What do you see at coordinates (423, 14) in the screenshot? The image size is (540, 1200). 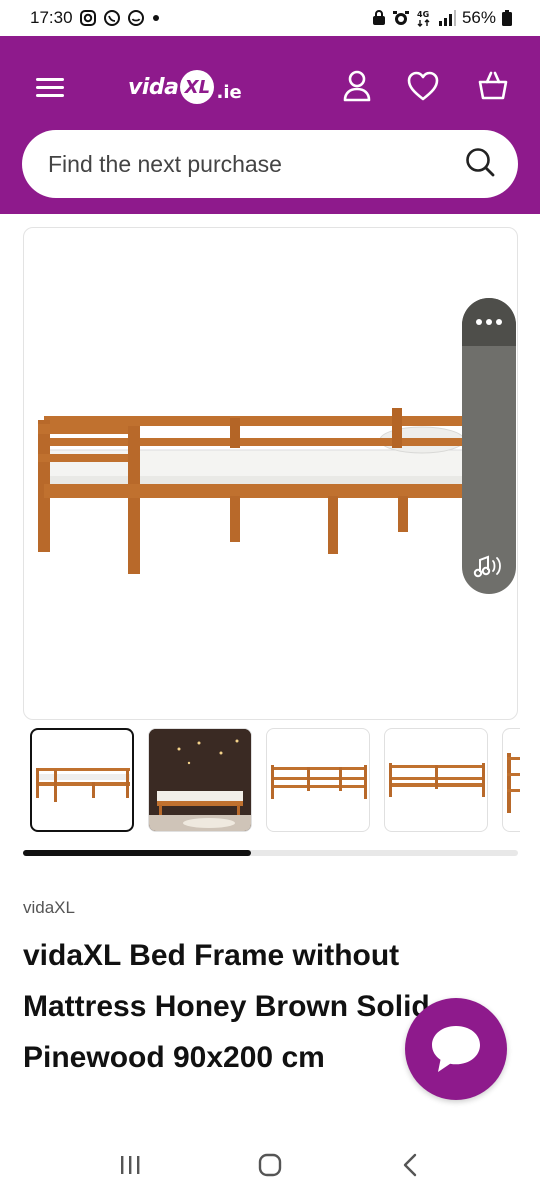 I see `svg-text: 4G` at bounding box center [423, 14].